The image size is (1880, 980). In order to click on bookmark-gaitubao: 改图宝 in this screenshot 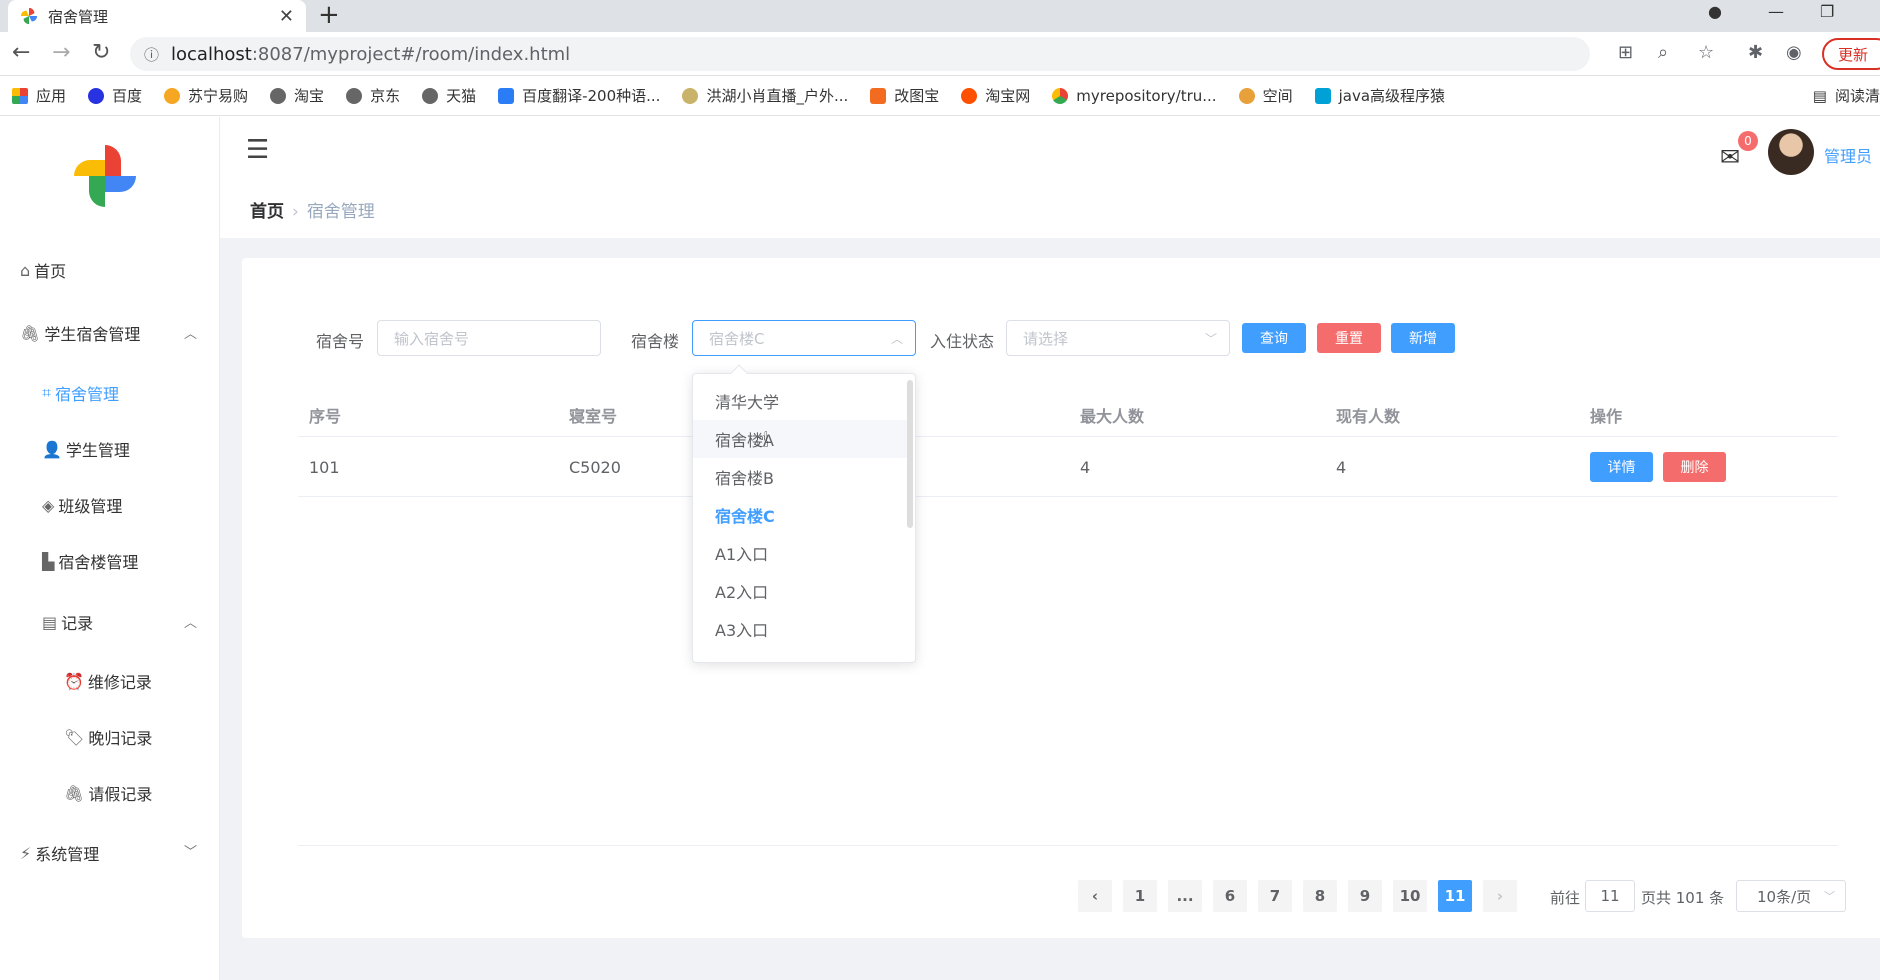, I will do `click(904, 95)`.